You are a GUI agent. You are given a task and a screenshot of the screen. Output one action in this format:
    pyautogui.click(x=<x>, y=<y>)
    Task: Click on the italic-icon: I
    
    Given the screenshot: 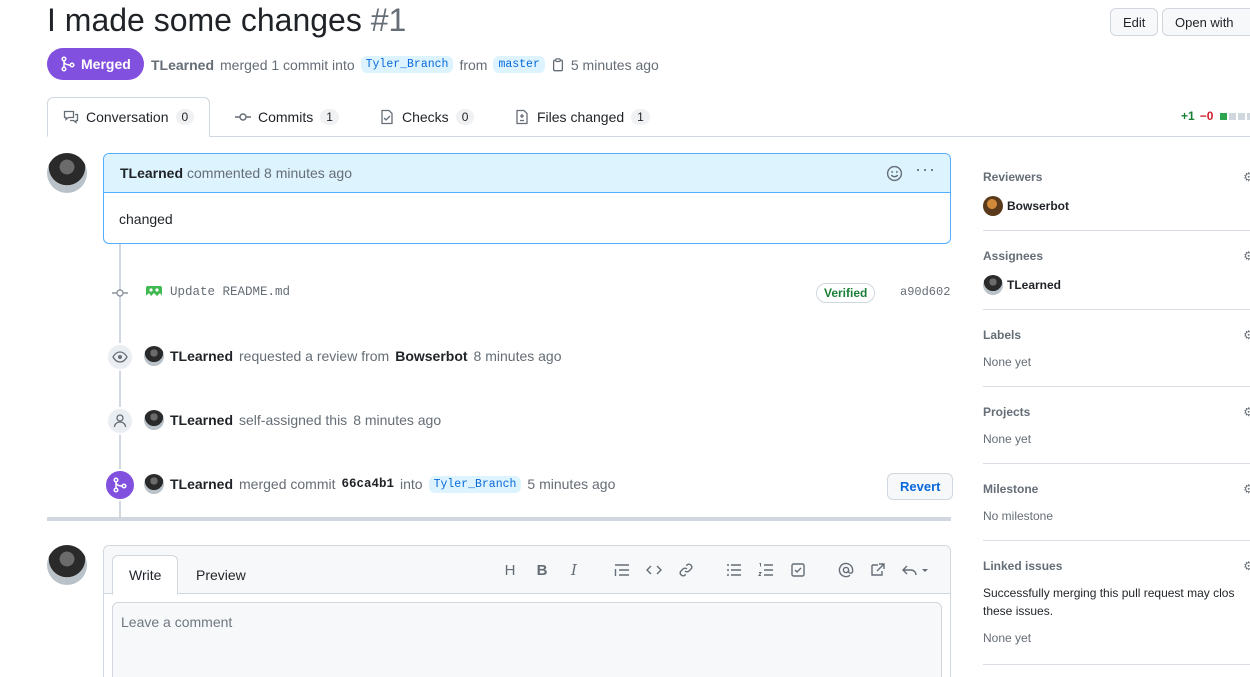 What is the action you would take?
    pyautogui.click(x=574, y=570)
    